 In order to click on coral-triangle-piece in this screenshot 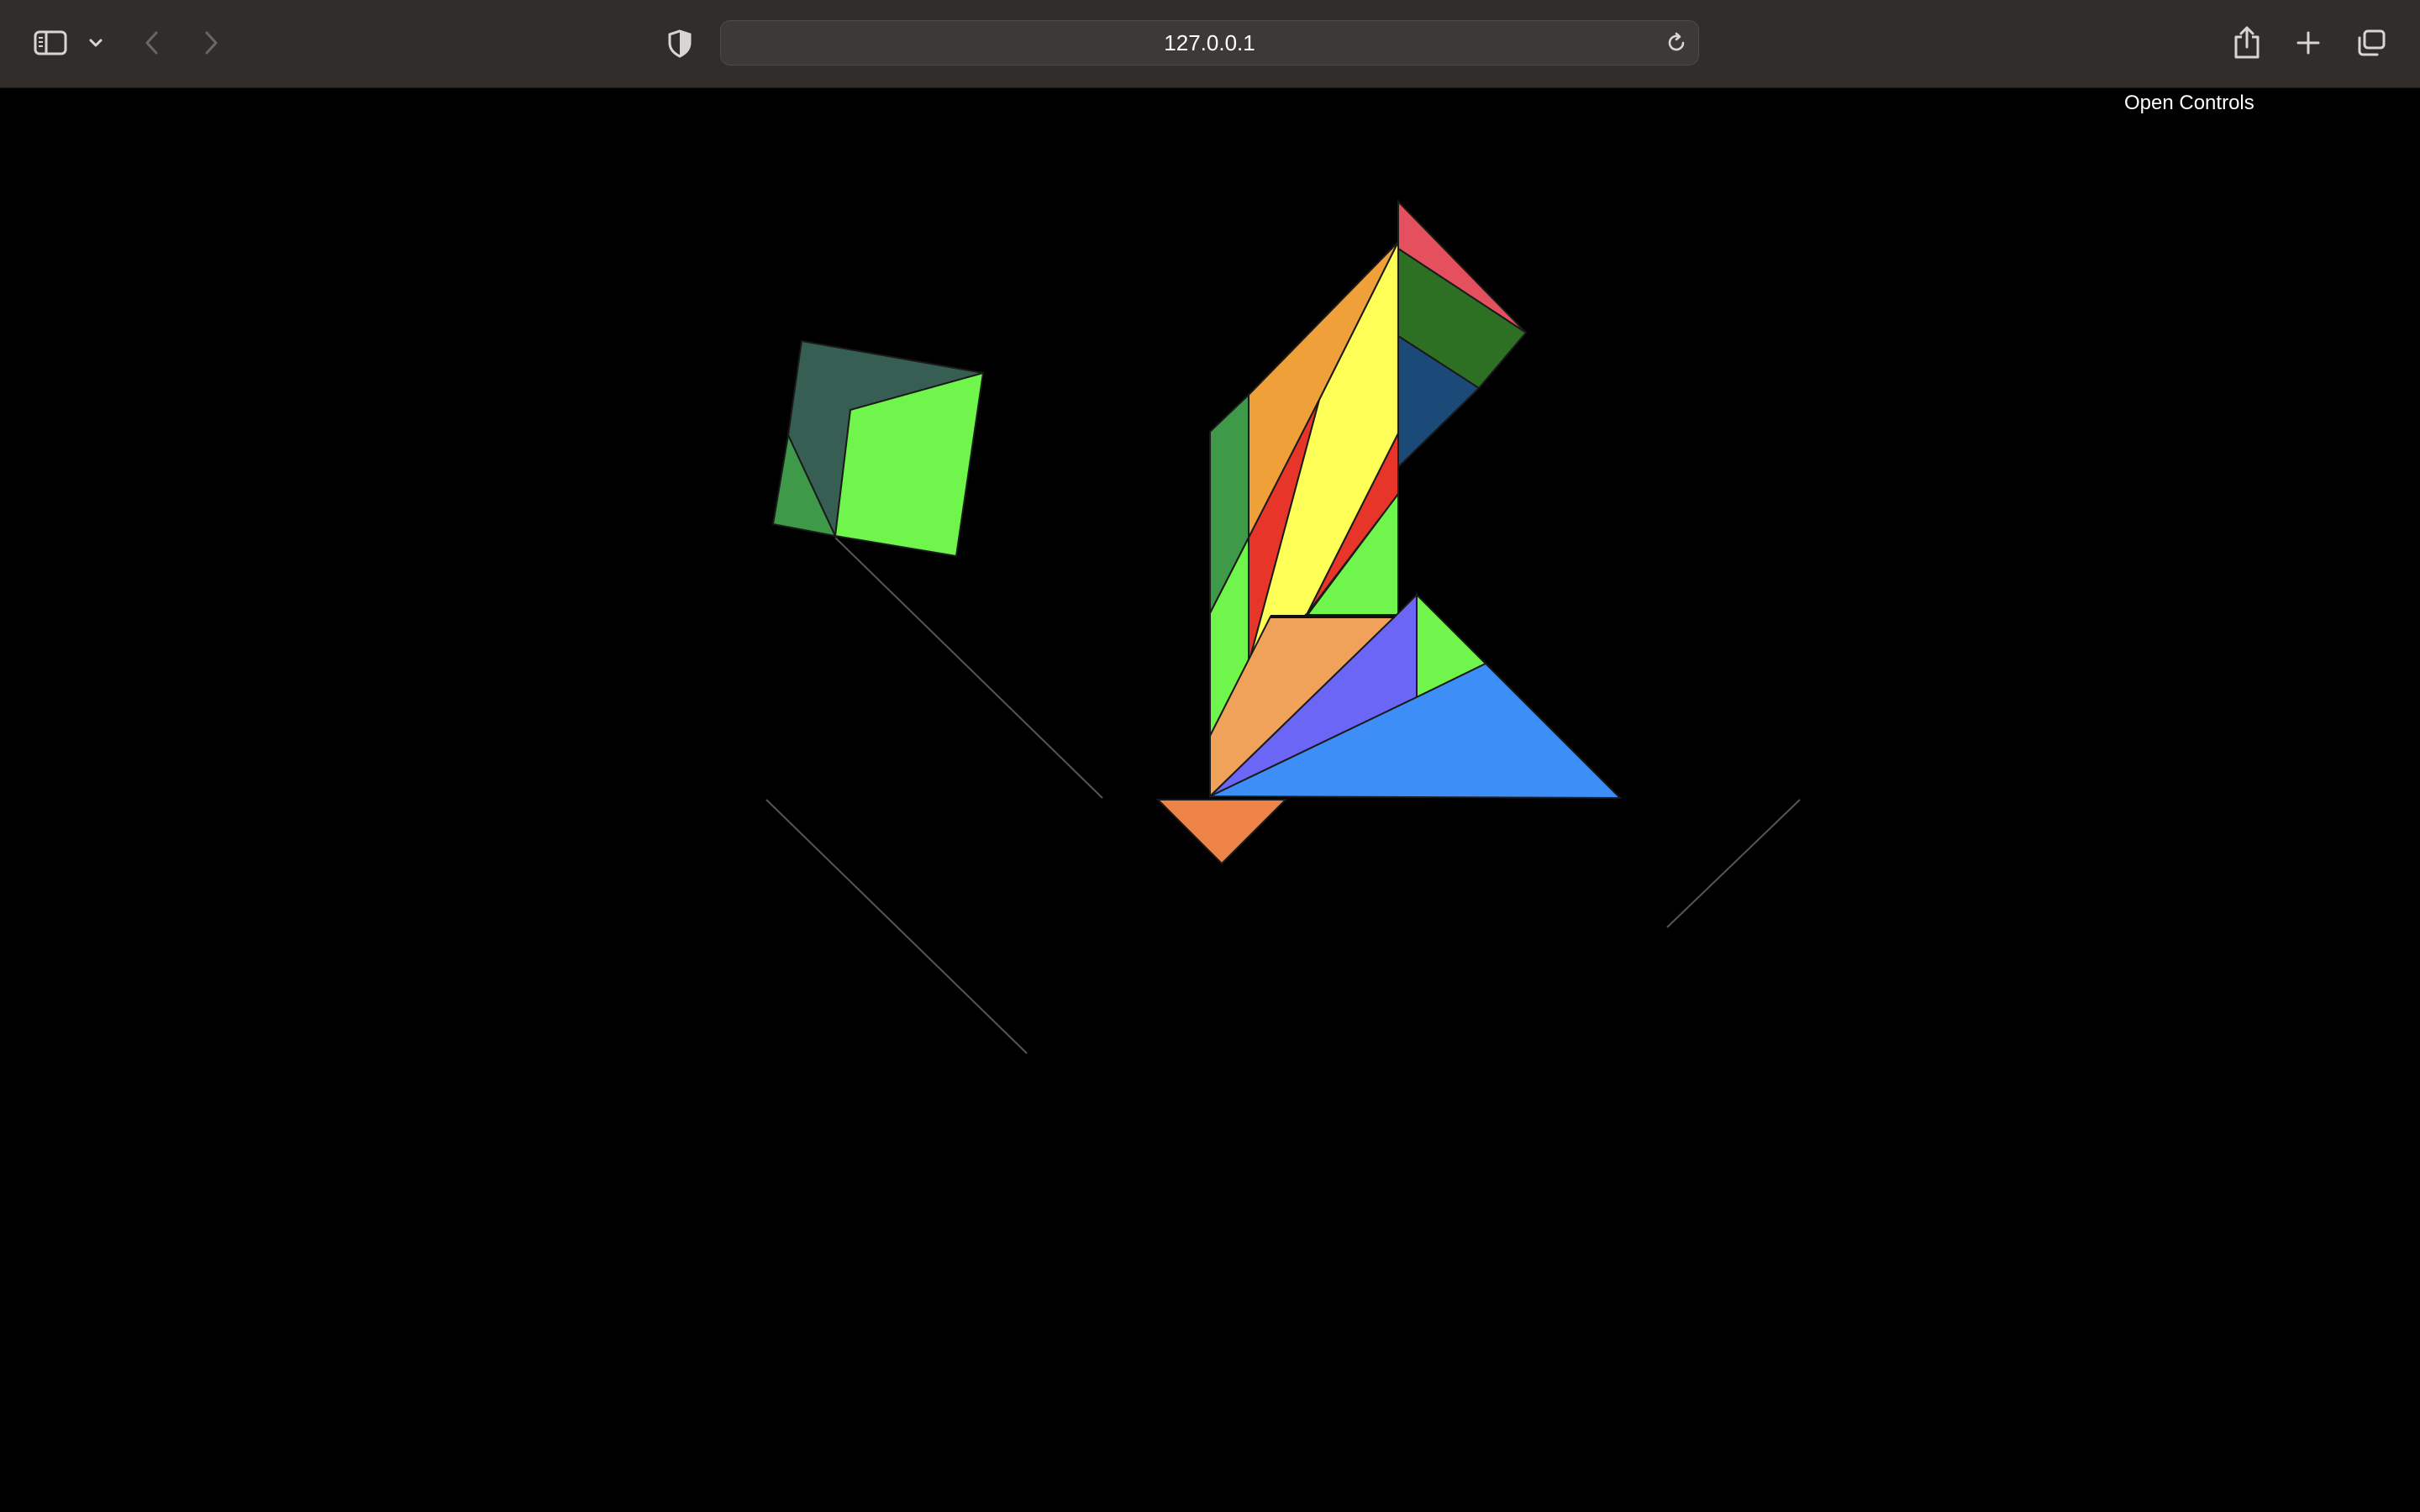, I will do `click(1222, 832)`.